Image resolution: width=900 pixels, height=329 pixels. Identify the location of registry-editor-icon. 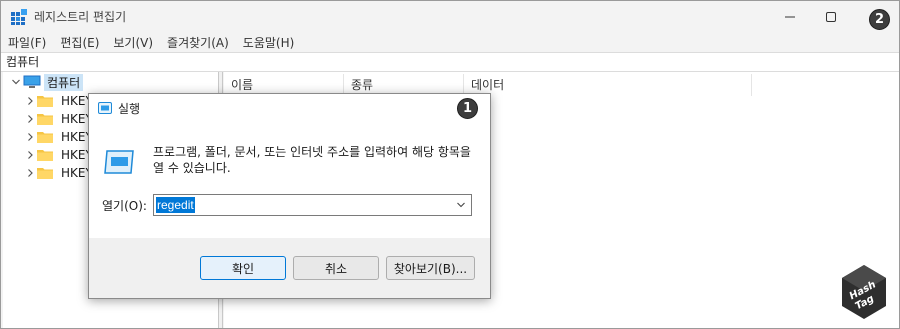
(19, 17).